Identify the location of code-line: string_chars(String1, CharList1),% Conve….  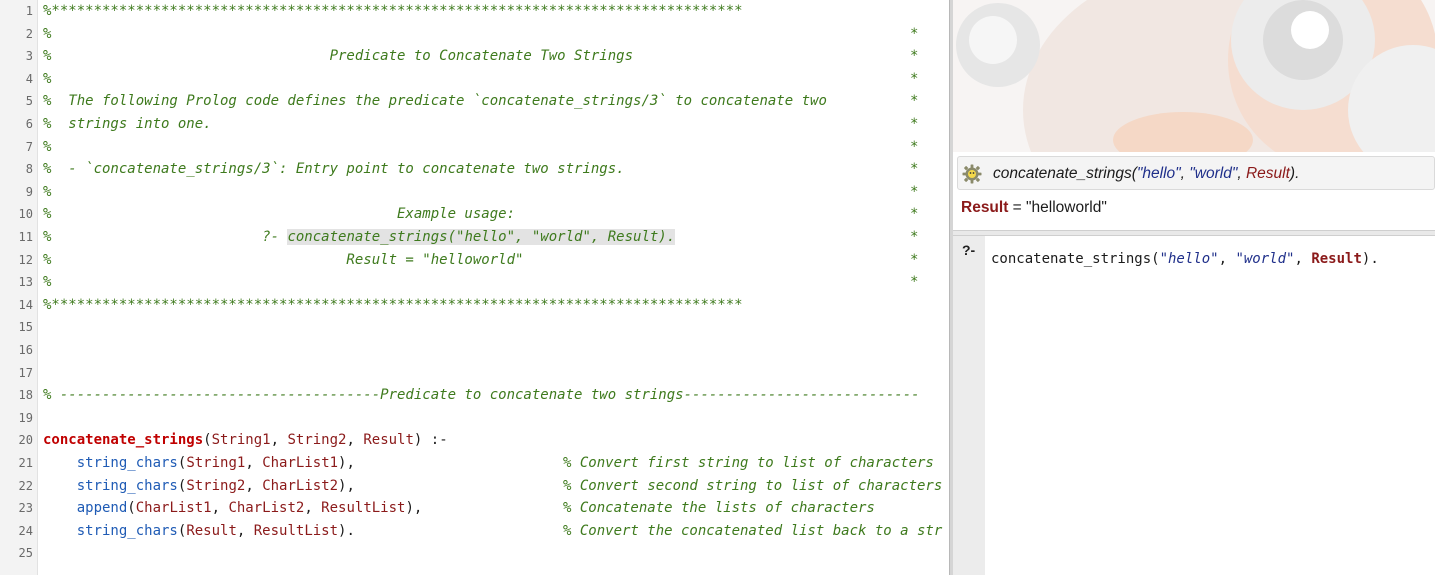
(488, 463).